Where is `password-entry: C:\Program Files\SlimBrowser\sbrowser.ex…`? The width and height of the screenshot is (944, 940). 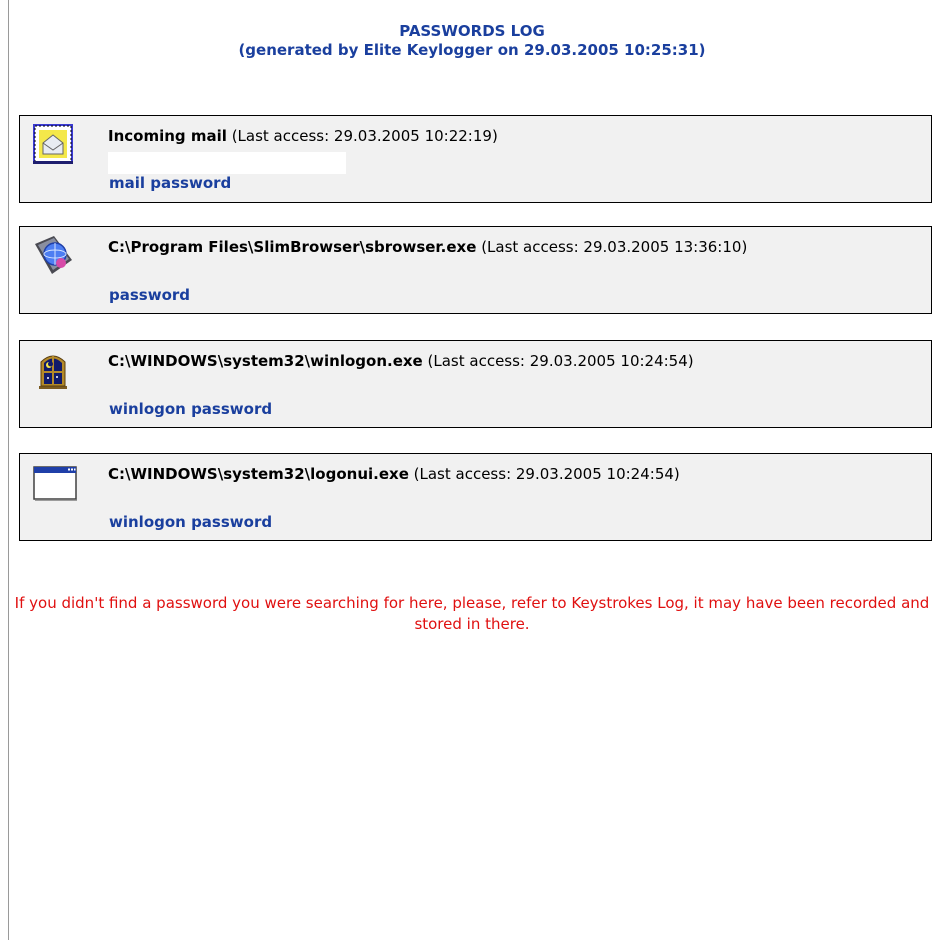
password-entry: C:\Program Files\SlimBrowser\sbrowser.ex… is located at coordinates (475, 270).